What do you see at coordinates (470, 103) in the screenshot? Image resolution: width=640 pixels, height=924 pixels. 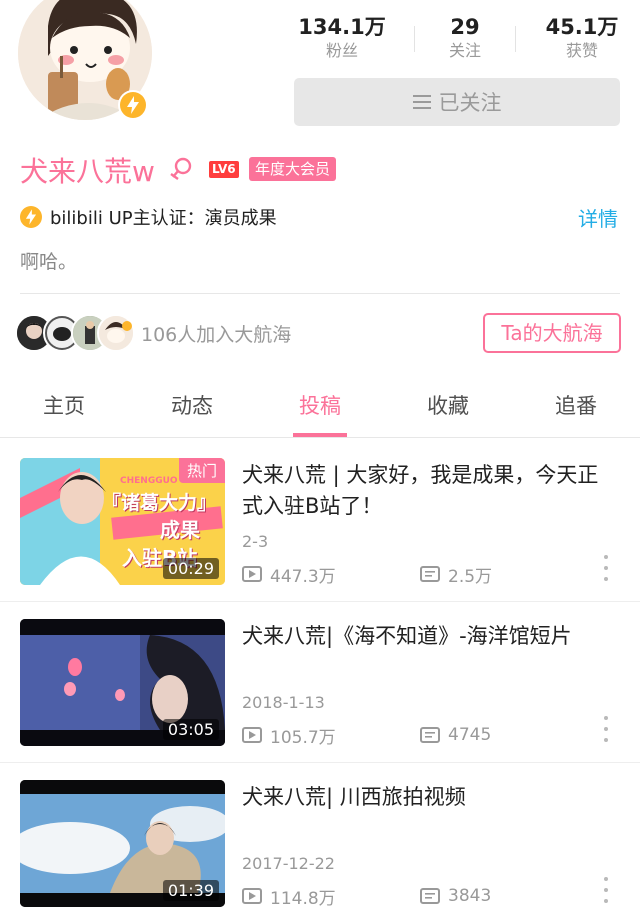 I see `followed-button-label: 已关注` at bounding box center [470, 103].